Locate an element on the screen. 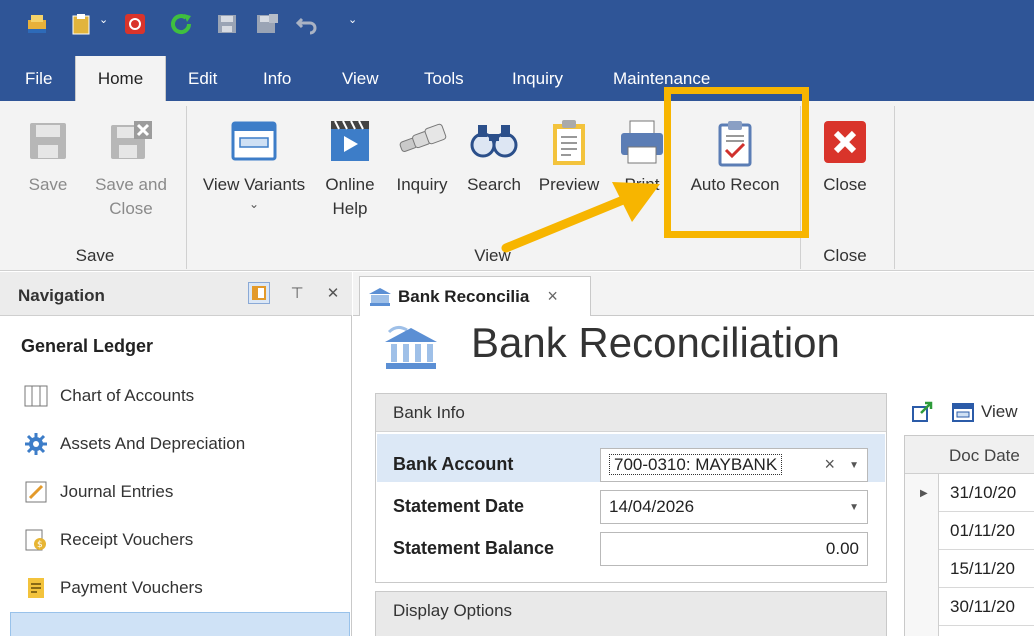 The height and width of the screenshot is (636, 1034). tab-maintenance: Maintenance is located at coordinates (661, 79).